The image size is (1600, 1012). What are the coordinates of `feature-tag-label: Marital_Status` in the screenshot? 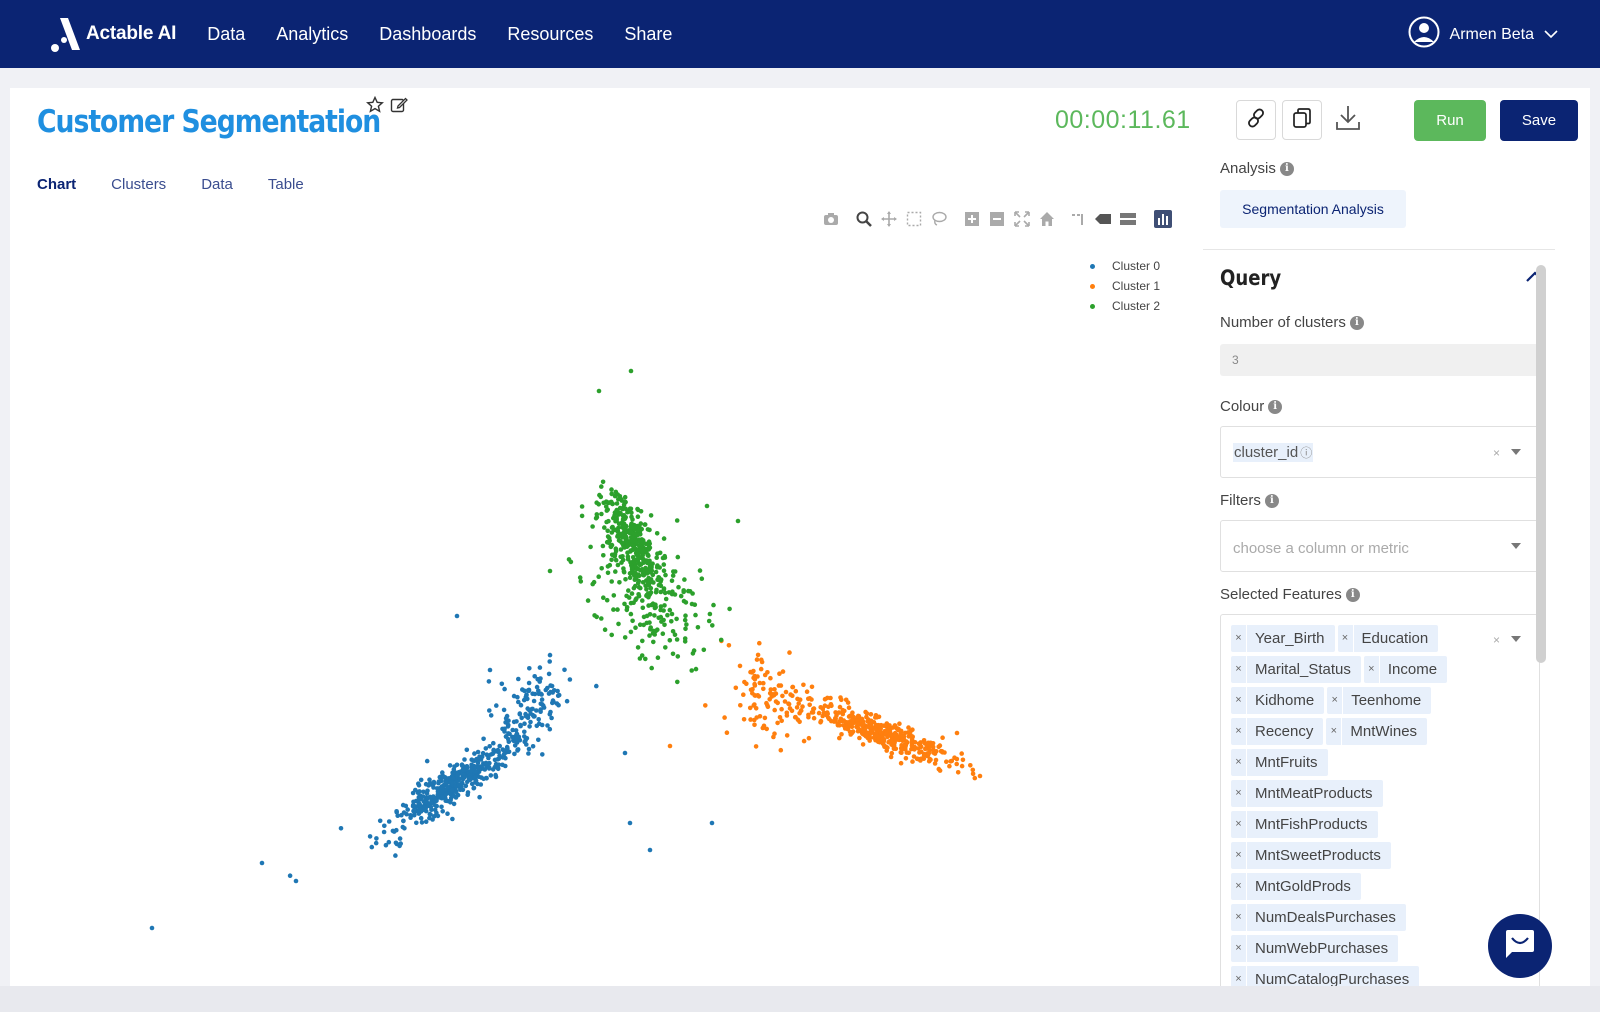 It's located at (1303, 669).